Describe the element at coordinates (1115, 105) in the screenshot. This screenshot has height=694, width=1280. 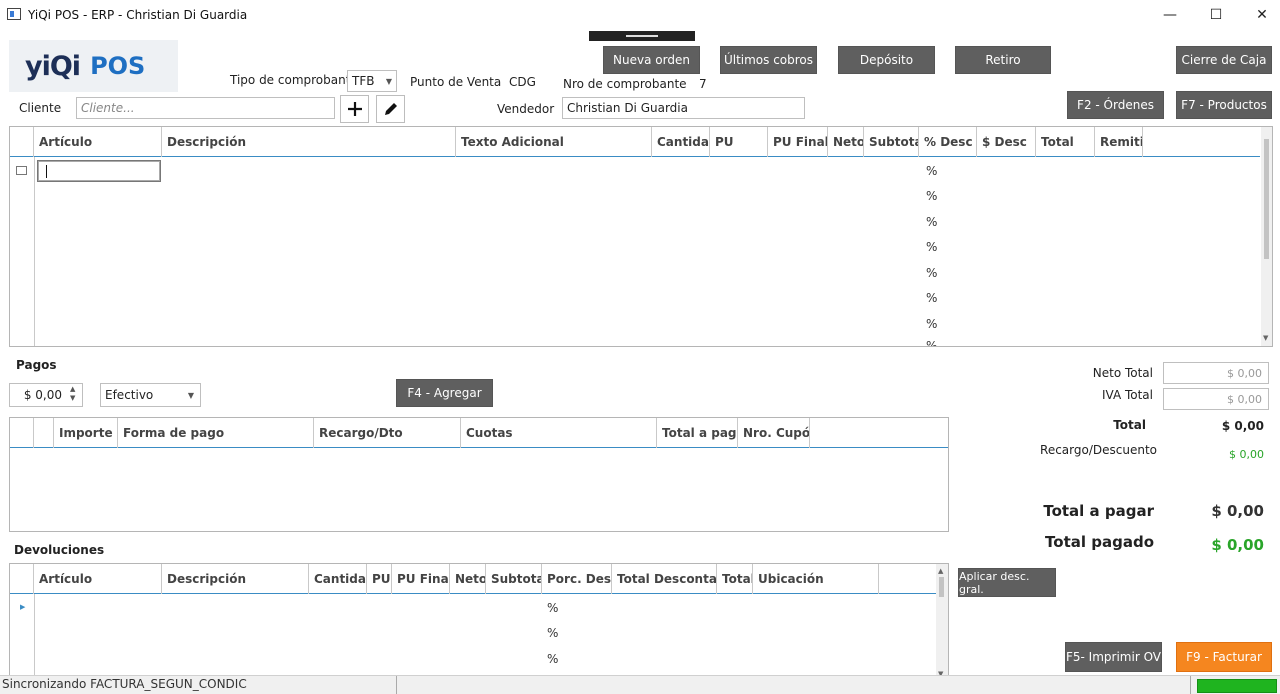
I see `f2-ordenes-button: F2 - Órdenes` at that location.